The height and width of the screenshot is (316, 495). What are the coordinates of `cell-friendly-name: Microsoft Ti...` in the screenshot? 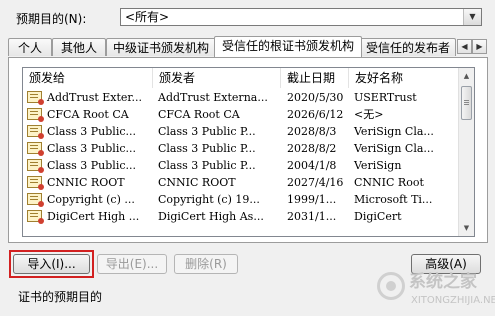 It's located at (393, 199).